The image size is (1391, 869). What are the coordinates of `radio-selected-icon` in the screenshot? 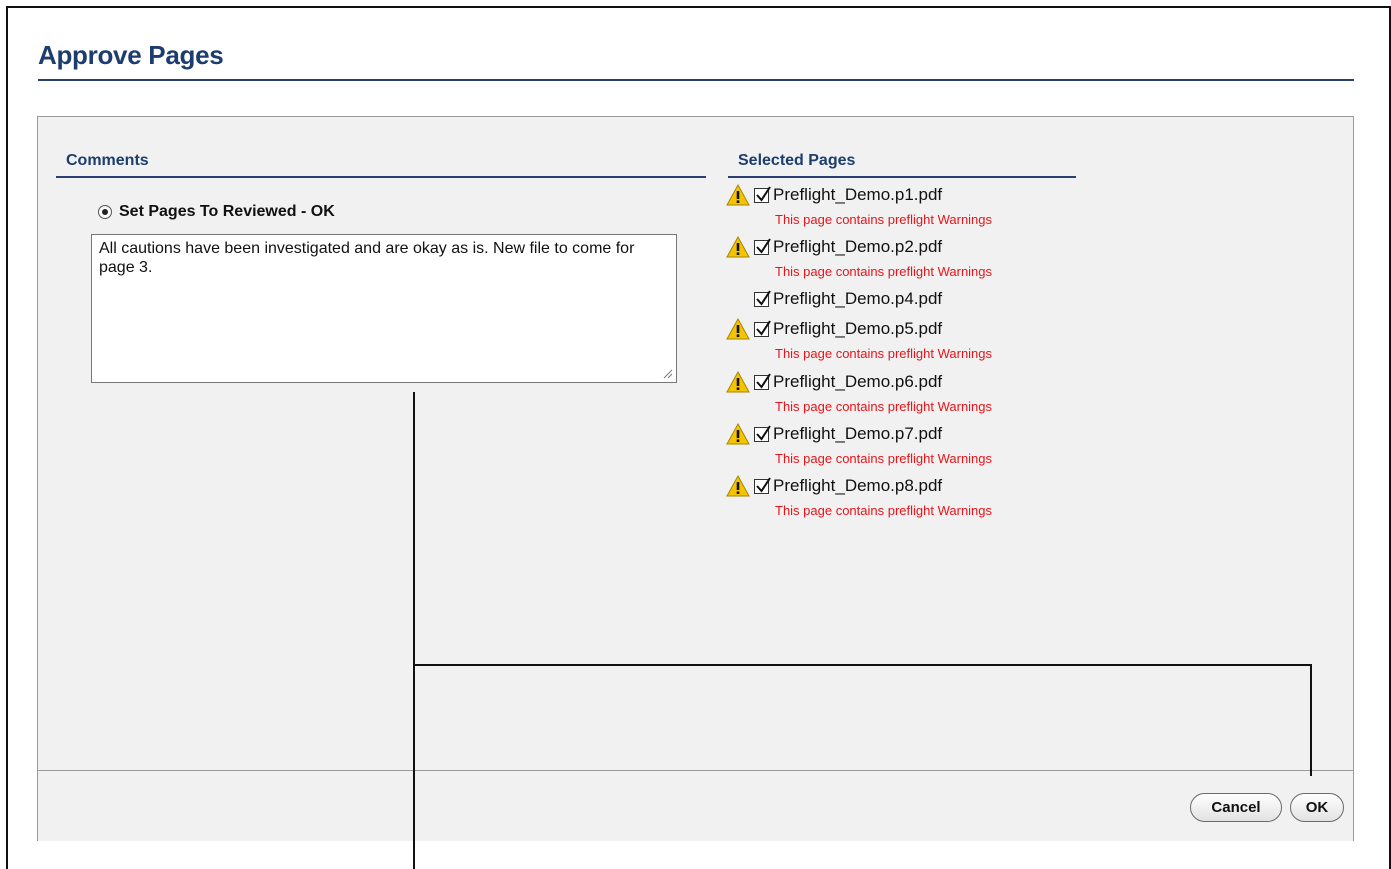 It's located at (105, 212).